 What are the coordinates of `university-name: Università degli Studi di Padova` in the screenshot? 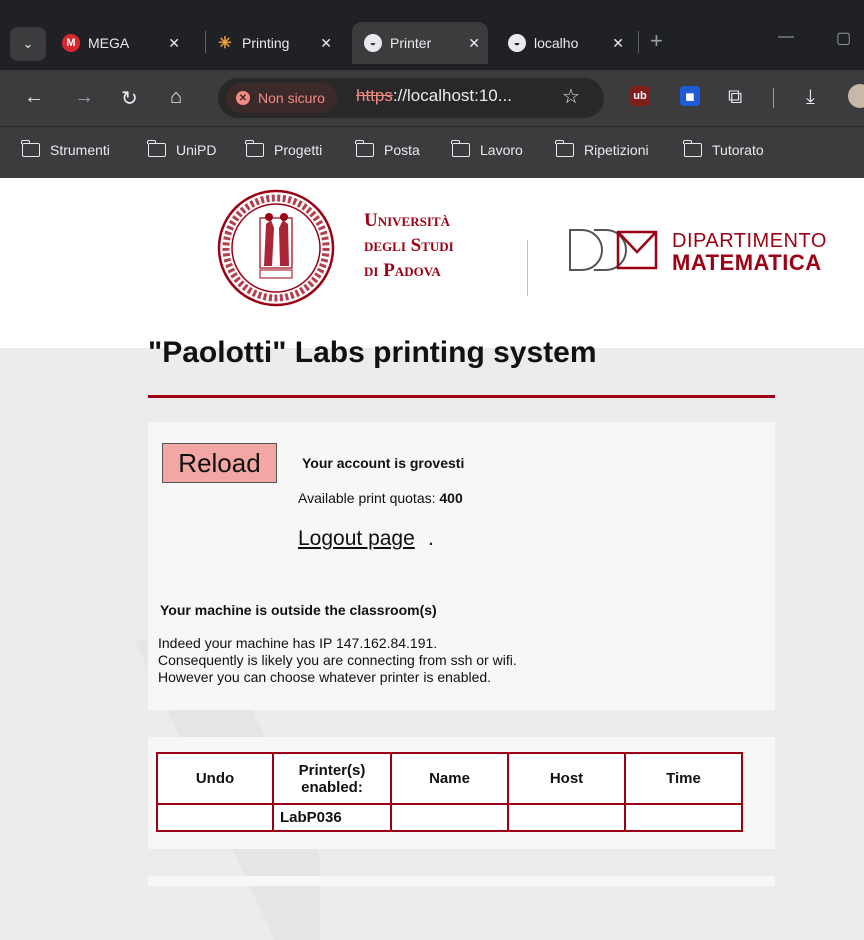 It's located at (409, 245).